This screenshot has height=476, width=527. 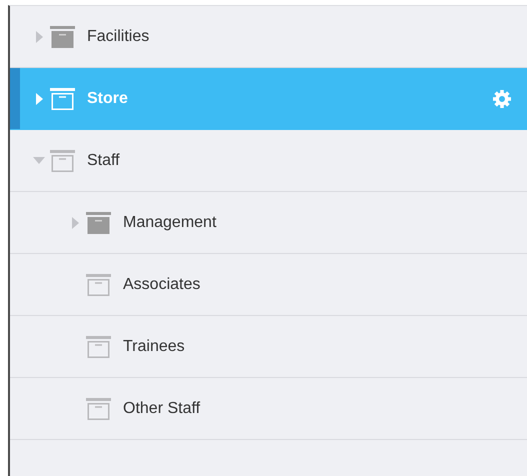 I want to click on settings-icon, so click(x=502, y=99).